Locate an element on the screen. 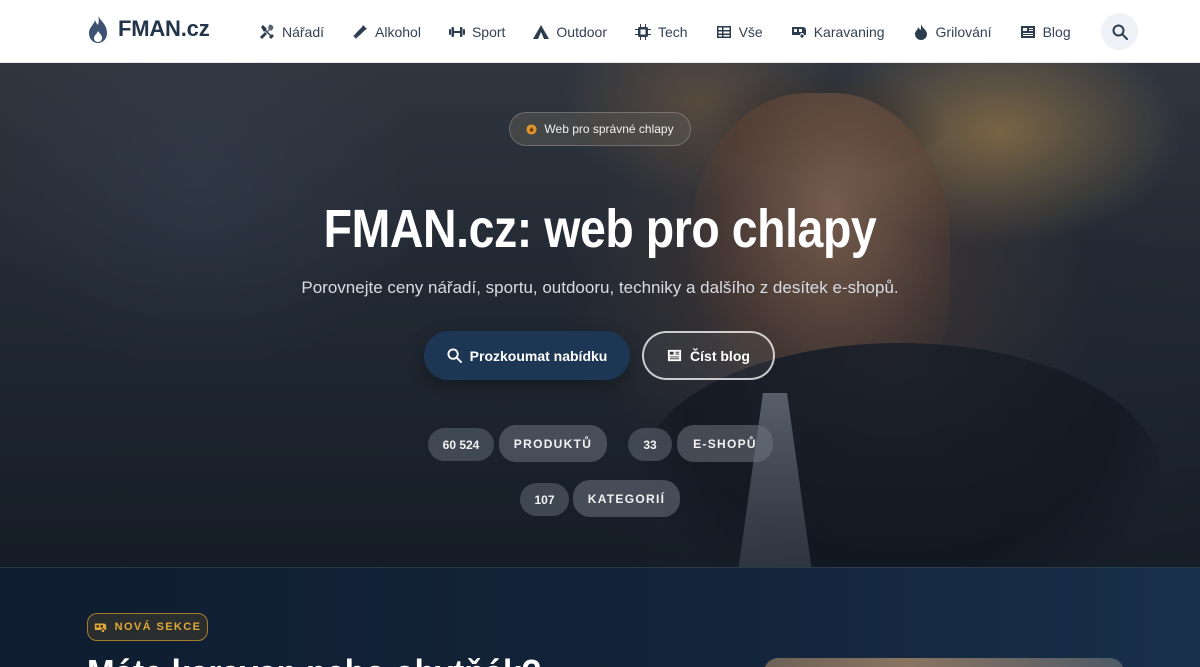 The width and height of the screenshot is (1200, 667). nav-item-label: Karavaning is located at coordinates (849, 31).